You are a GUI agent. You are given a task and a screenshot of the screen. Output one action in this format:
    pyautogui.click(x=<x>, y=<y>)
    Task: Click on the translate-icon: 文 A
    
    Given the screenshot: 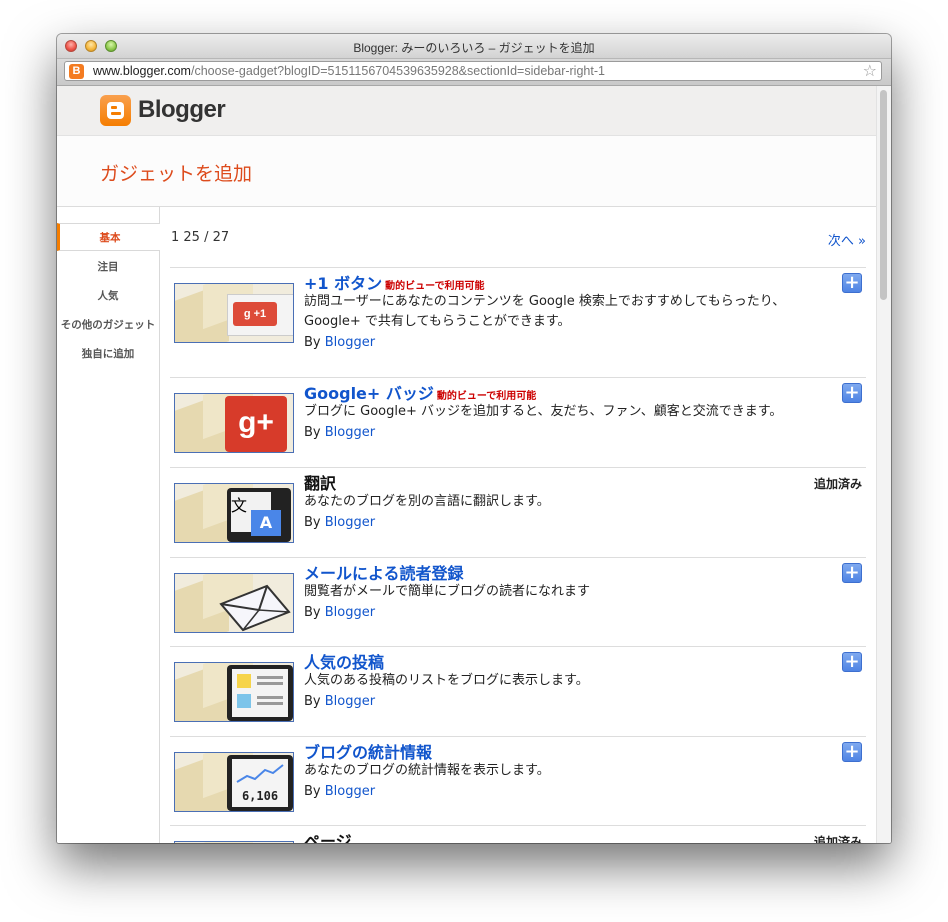 What is the action you would take?
    pyautogui.click(x=234, y=513)
    